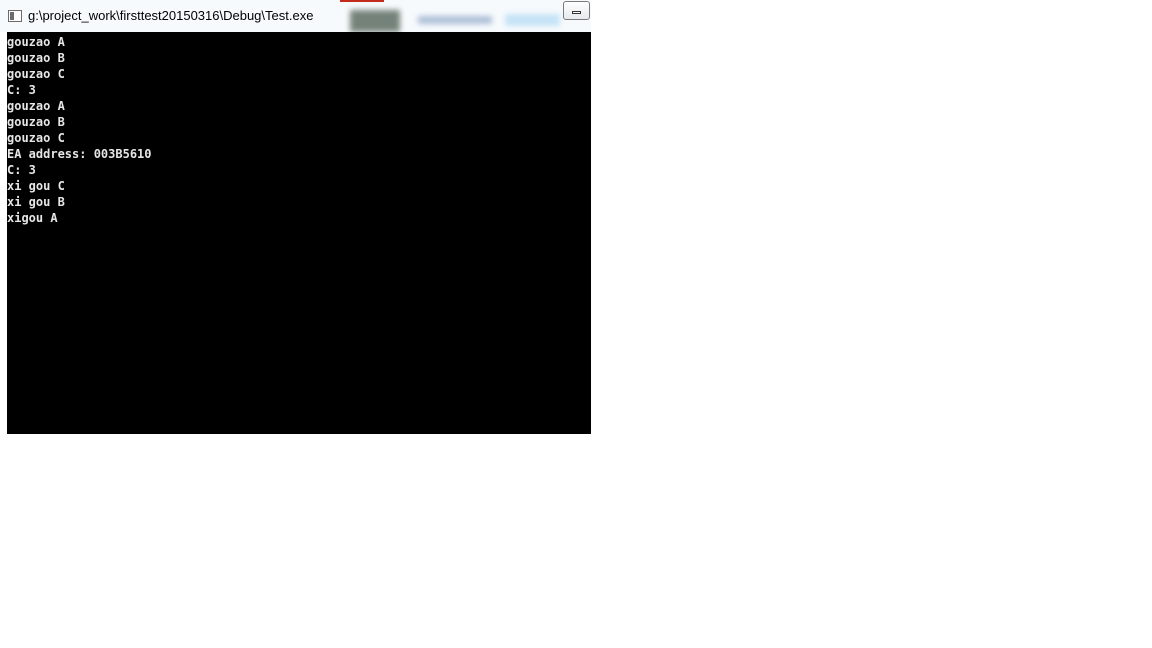 The height and width of the screenshot is (648, 1152). Describe the element at coordinates (15, 16) in the screenshot. I see `console-app-icon` at that location.